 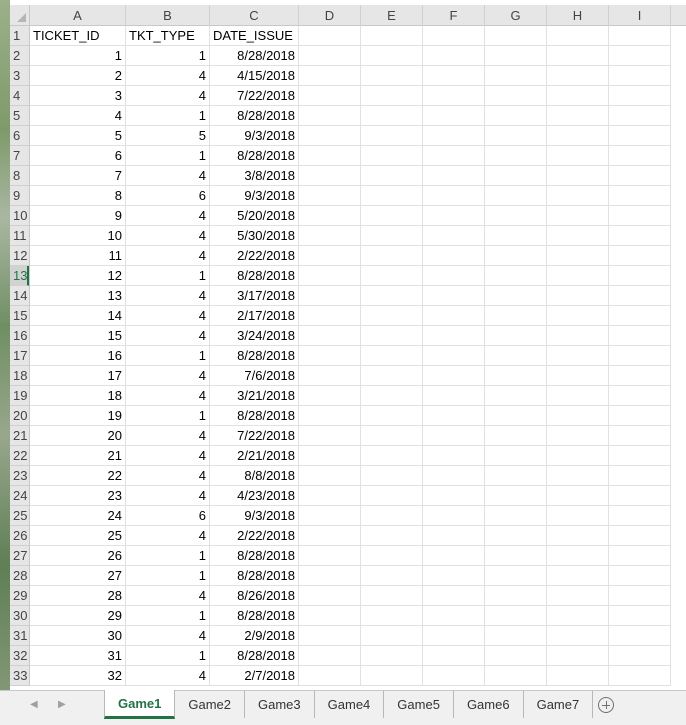 I want to click on column-header-h: H, so click(x=578, y=15).